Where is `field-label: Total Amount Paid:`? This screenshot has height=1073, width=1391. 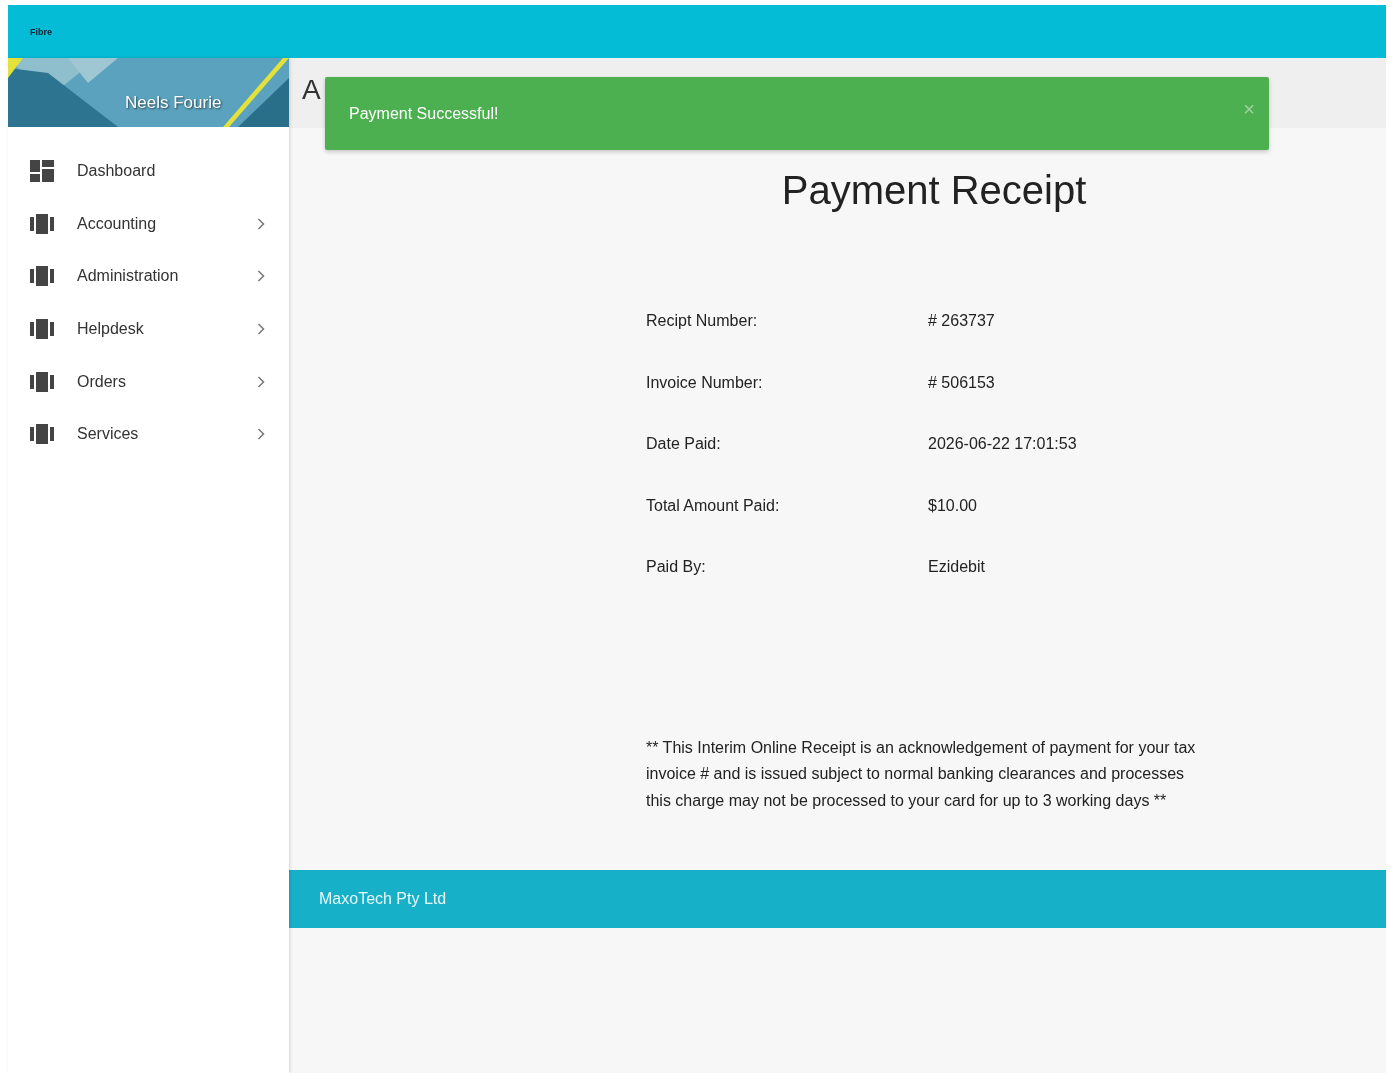
field-label: Total Amount Paid: is located at coordinates (713, 505).